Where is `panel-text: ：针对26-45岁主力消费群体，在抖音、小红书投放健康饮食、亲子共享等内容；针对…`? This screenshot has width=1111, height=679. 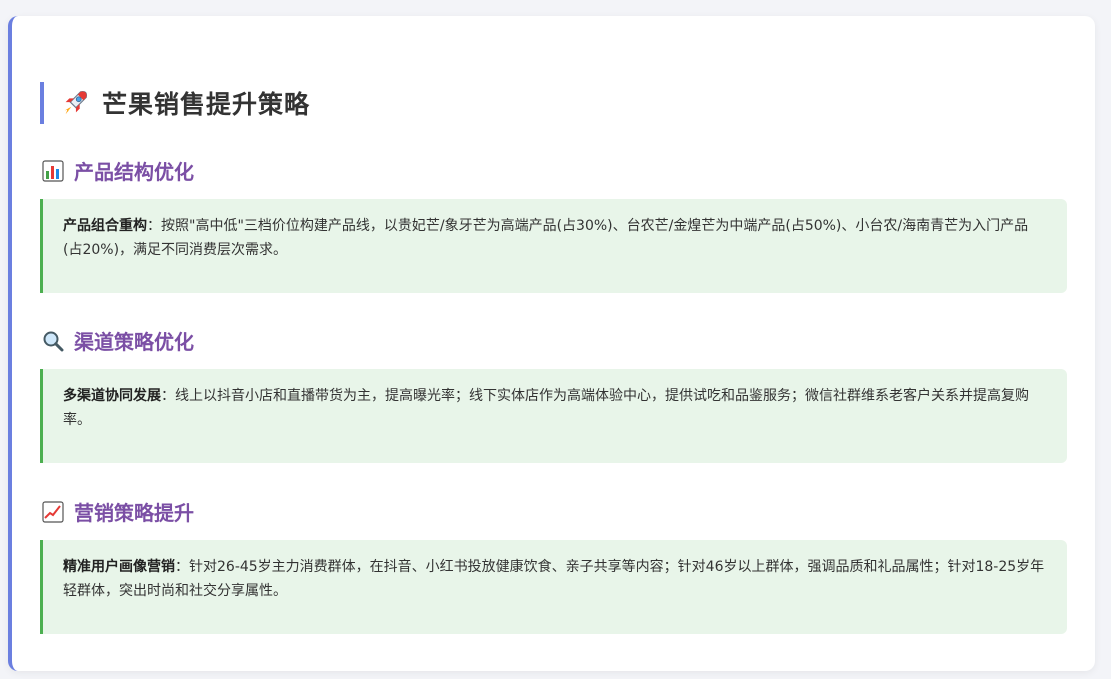
panel-text: ：针对26-45岁主力消费群体，在抖音、小红书投放健康饮食、亲子共享等内容；针对… is located at coordinates (554, 579).